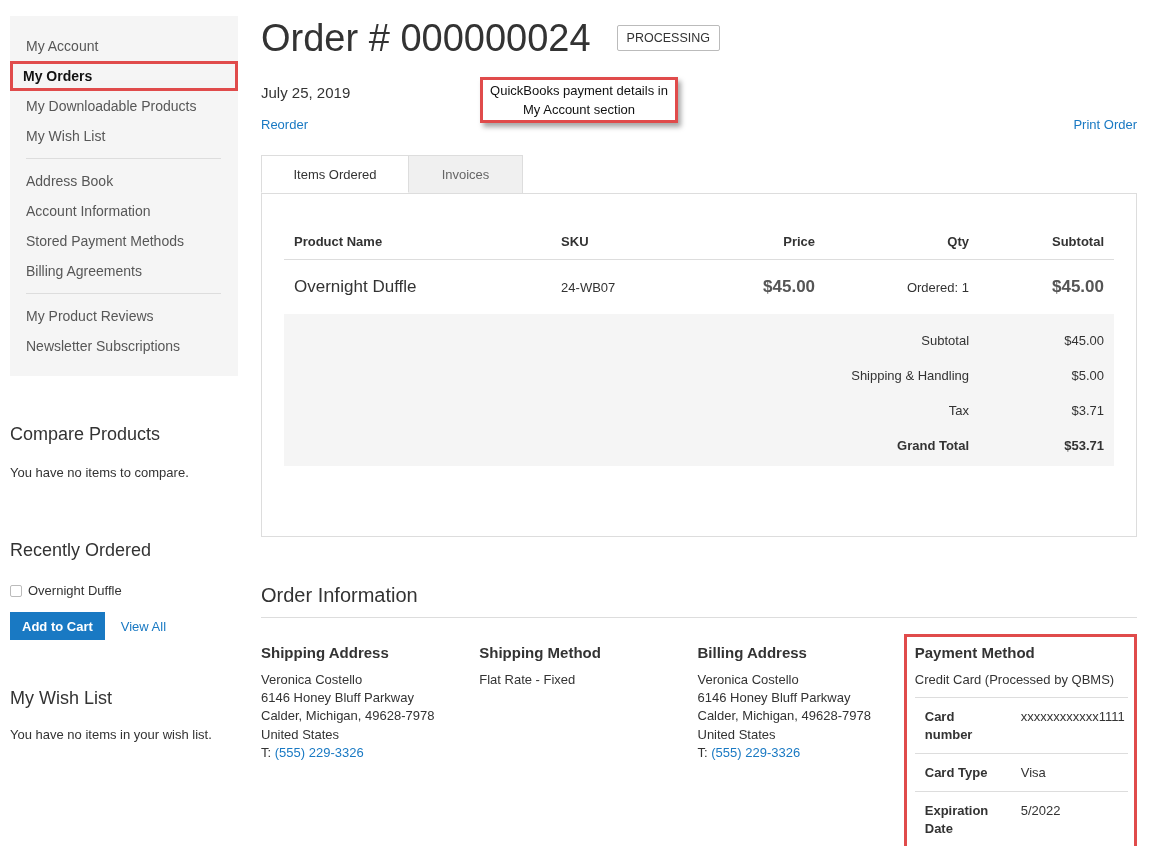 Image resolution: width=1151 pixels, height=846 pixels. What do you see at coordinates (122, 46) in the screenshot?
I see `nav-link: My Account` at bounding box center [122, 46].